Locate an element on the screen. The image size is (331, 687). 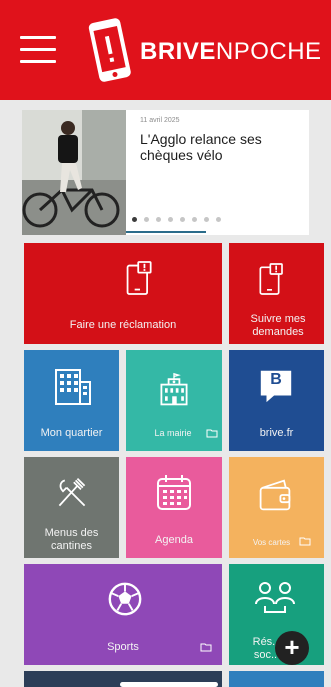
town-hall-icon is located at coordinates (174, 389).